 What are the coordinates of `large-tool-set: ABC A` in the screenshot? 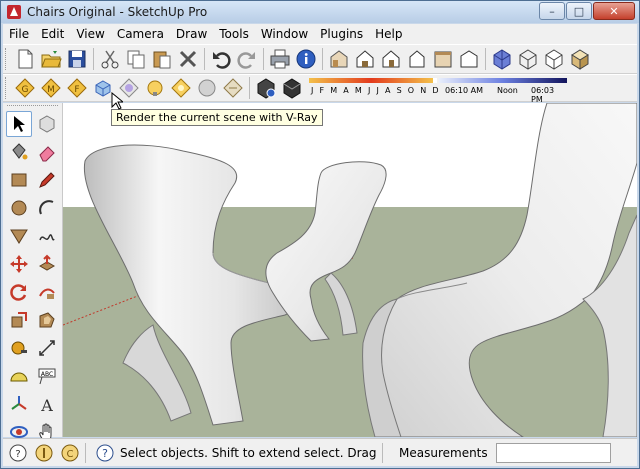 It's located at (33, 272).